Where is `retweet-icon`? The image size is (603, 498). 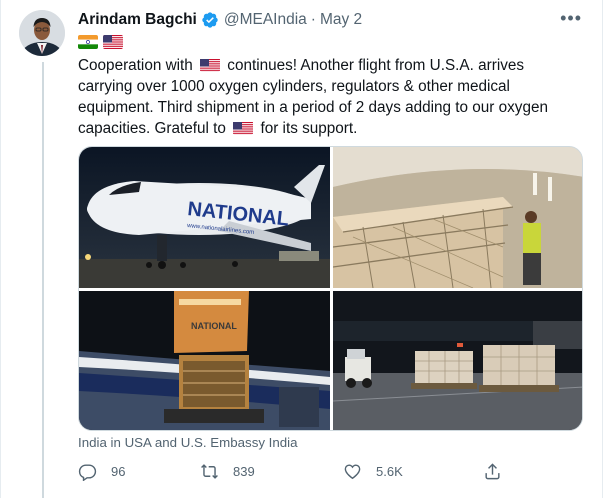 retweet-icon is located at coordinates (209, 471).